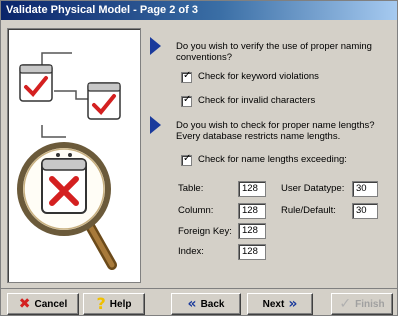  I want to click on invalid-characters-checkbox: Check for invalid characters, so click(248, 100).